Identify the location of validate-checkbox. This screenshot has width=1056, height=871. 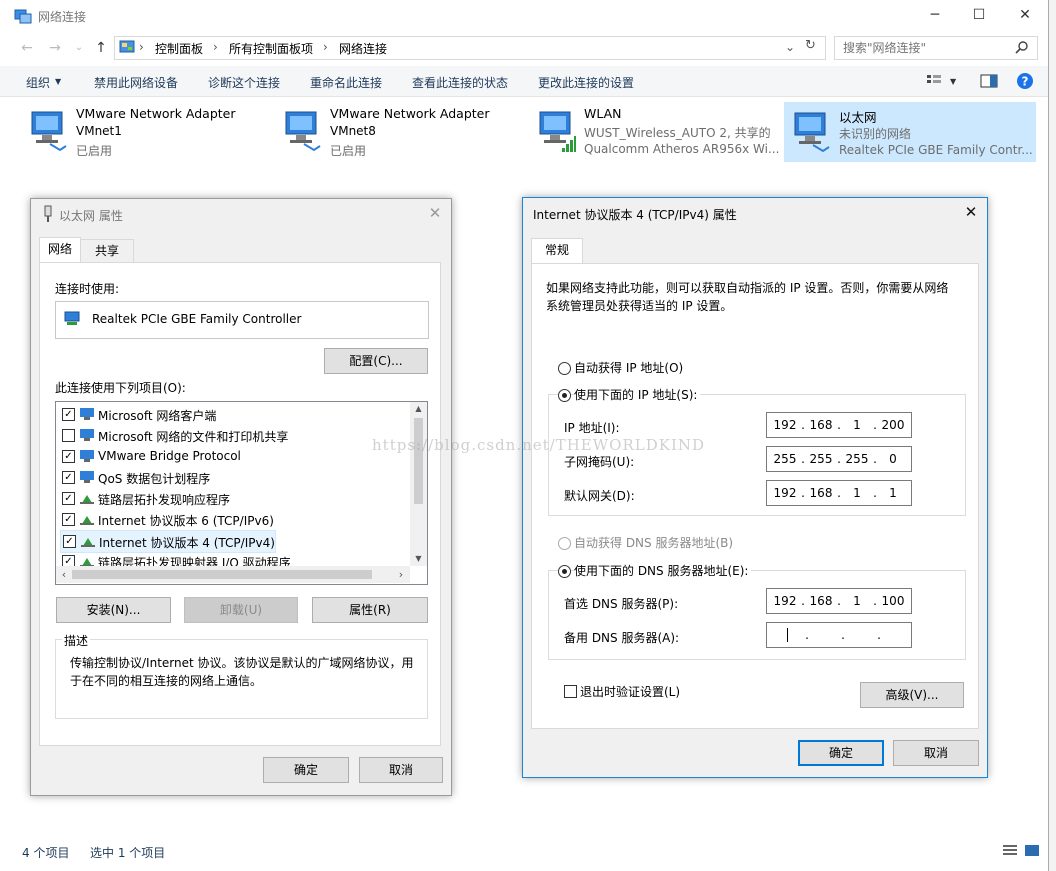
(570, 691).